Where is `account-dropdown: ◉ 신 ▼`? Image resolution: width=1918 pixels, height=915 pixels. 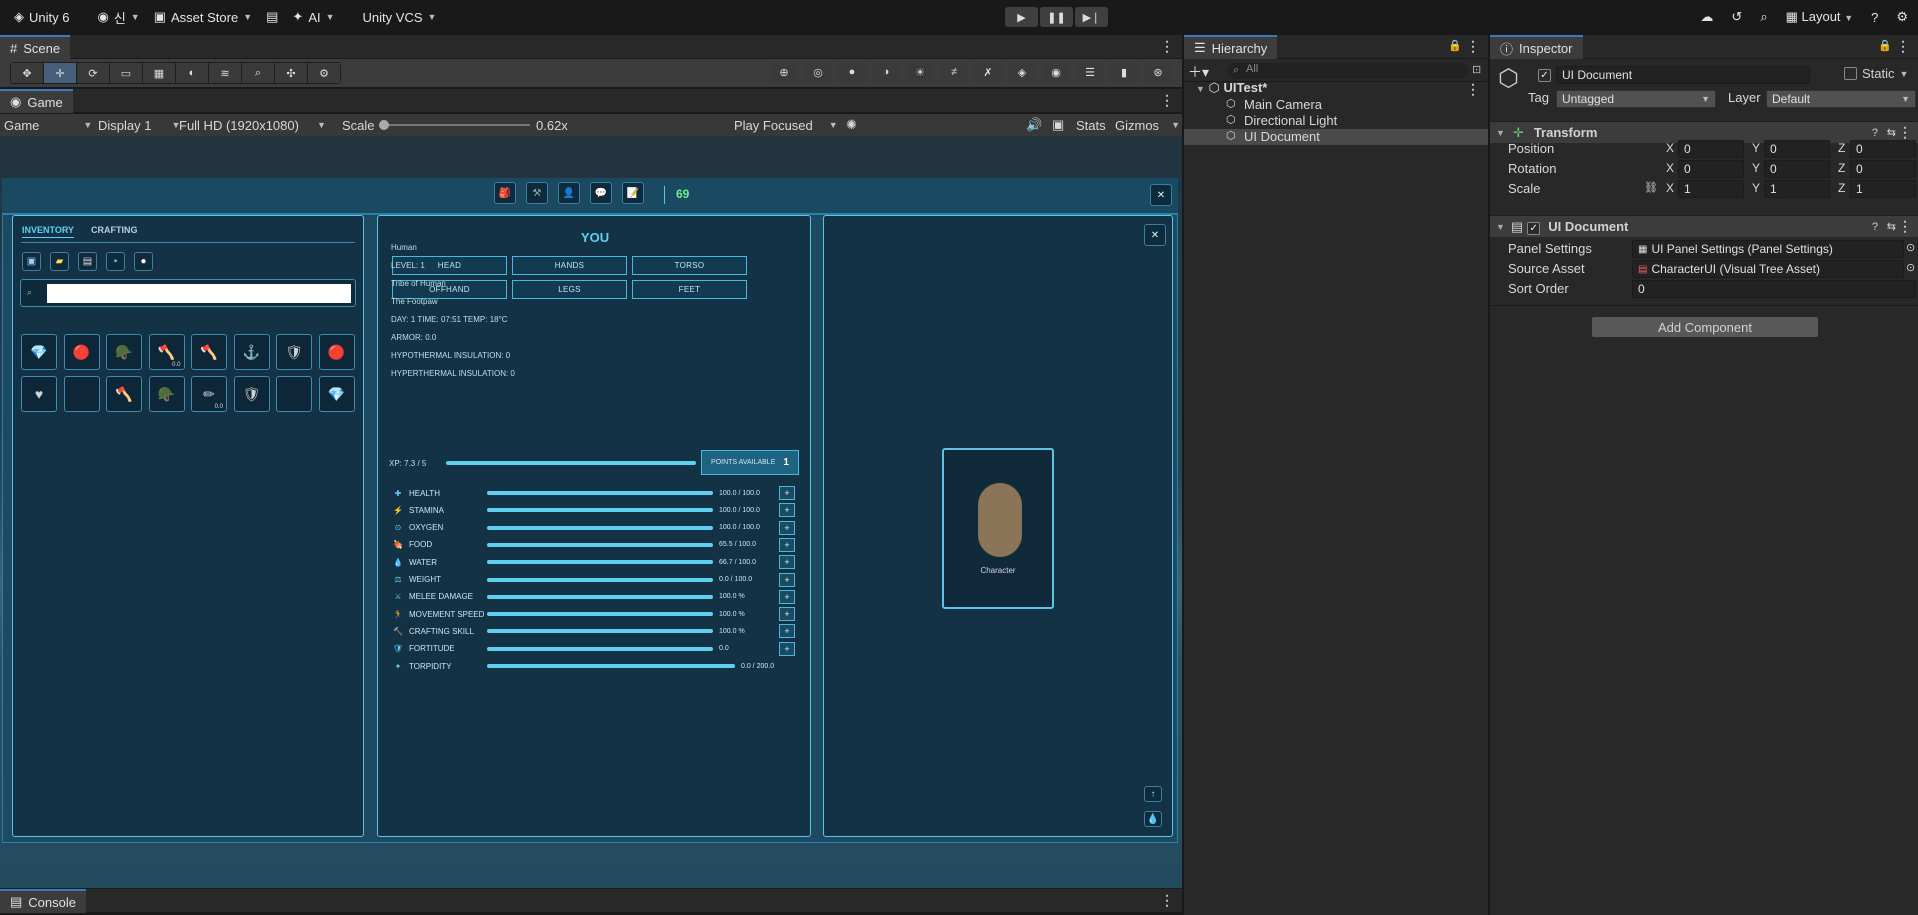
account-dropdown: ◉ 신 ▼ is located at coordinates (118, 17).